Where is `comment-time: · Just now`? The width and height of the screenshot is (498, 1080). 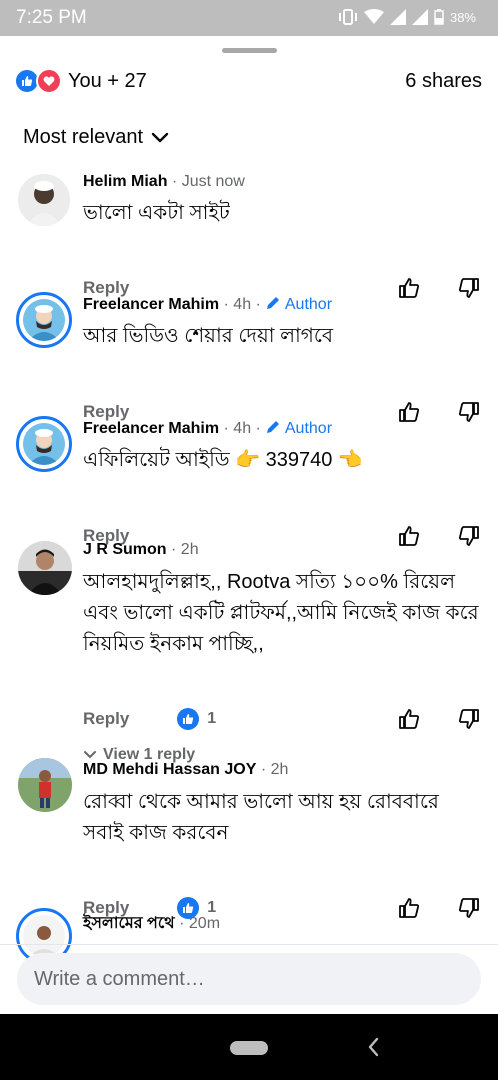
comment-time: · Just now is located at coordinates (208, 181).